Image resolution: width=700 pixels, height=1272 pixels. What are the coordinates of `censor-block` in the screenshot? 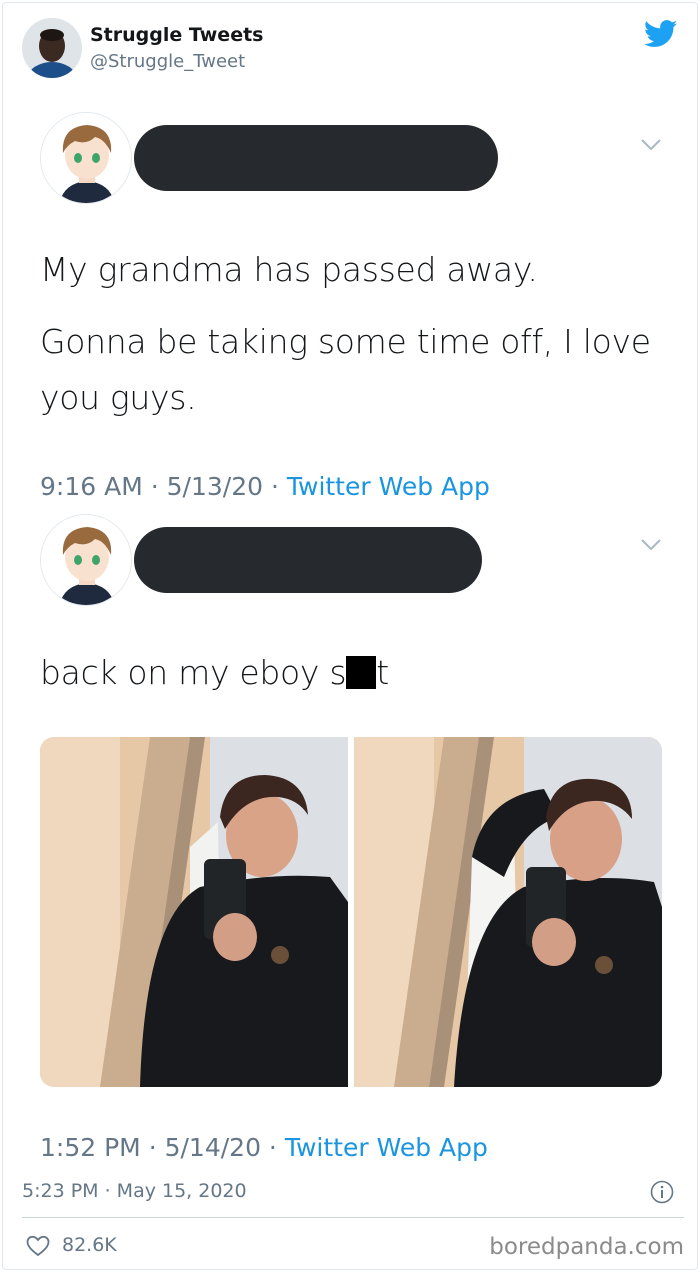 It's located at (361, 672).